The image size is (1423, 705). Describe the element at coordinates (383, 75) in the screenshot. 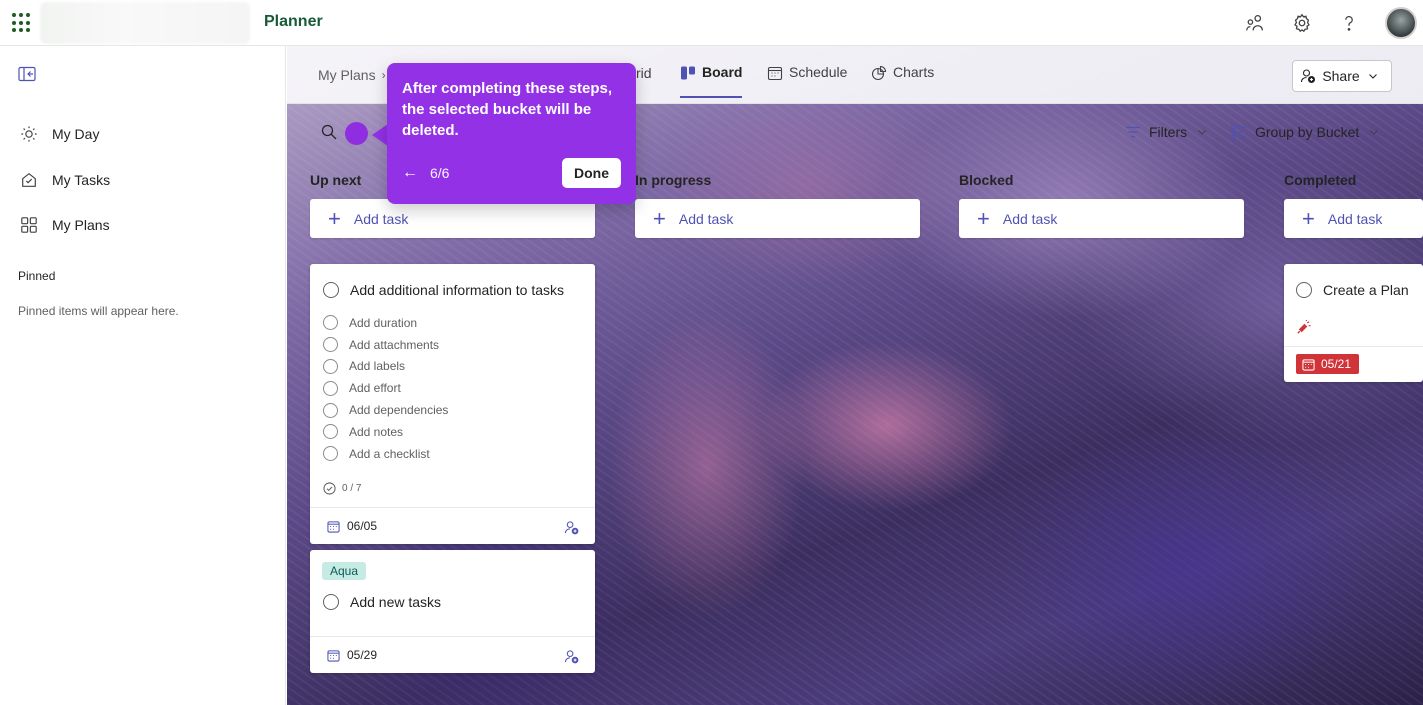

I see `chevron-right-icon: ›` at that location.